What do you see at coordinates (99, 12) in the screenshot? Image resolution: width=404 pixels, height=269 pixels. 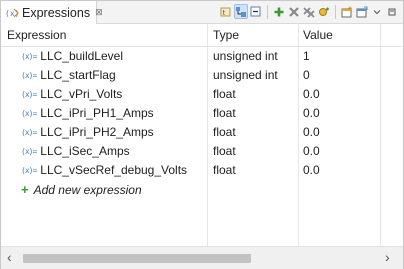 I see `close-tab-icon: ⊠` at bounding box center [99, 12].